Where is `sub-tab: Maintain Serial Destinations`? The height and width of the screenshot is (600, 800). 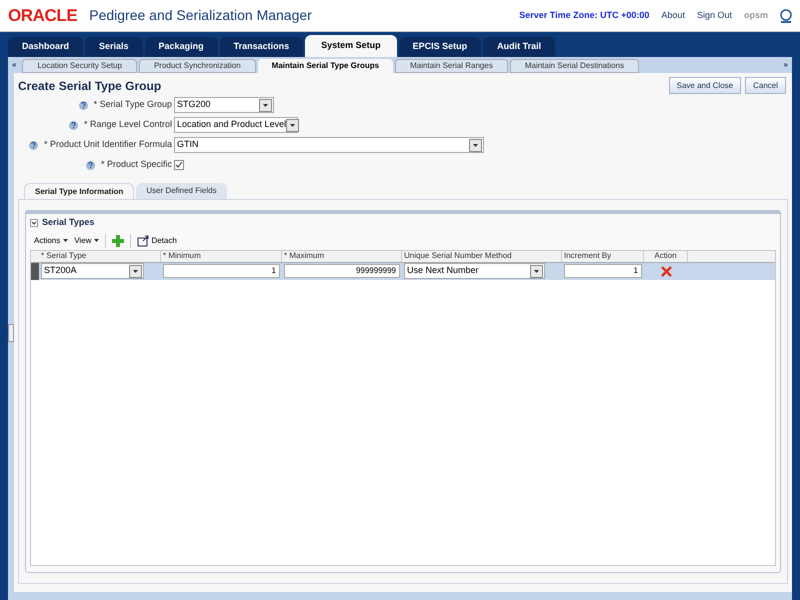 sub-tab: Maintain Serial Destinations is located at coordinates (574, 66).